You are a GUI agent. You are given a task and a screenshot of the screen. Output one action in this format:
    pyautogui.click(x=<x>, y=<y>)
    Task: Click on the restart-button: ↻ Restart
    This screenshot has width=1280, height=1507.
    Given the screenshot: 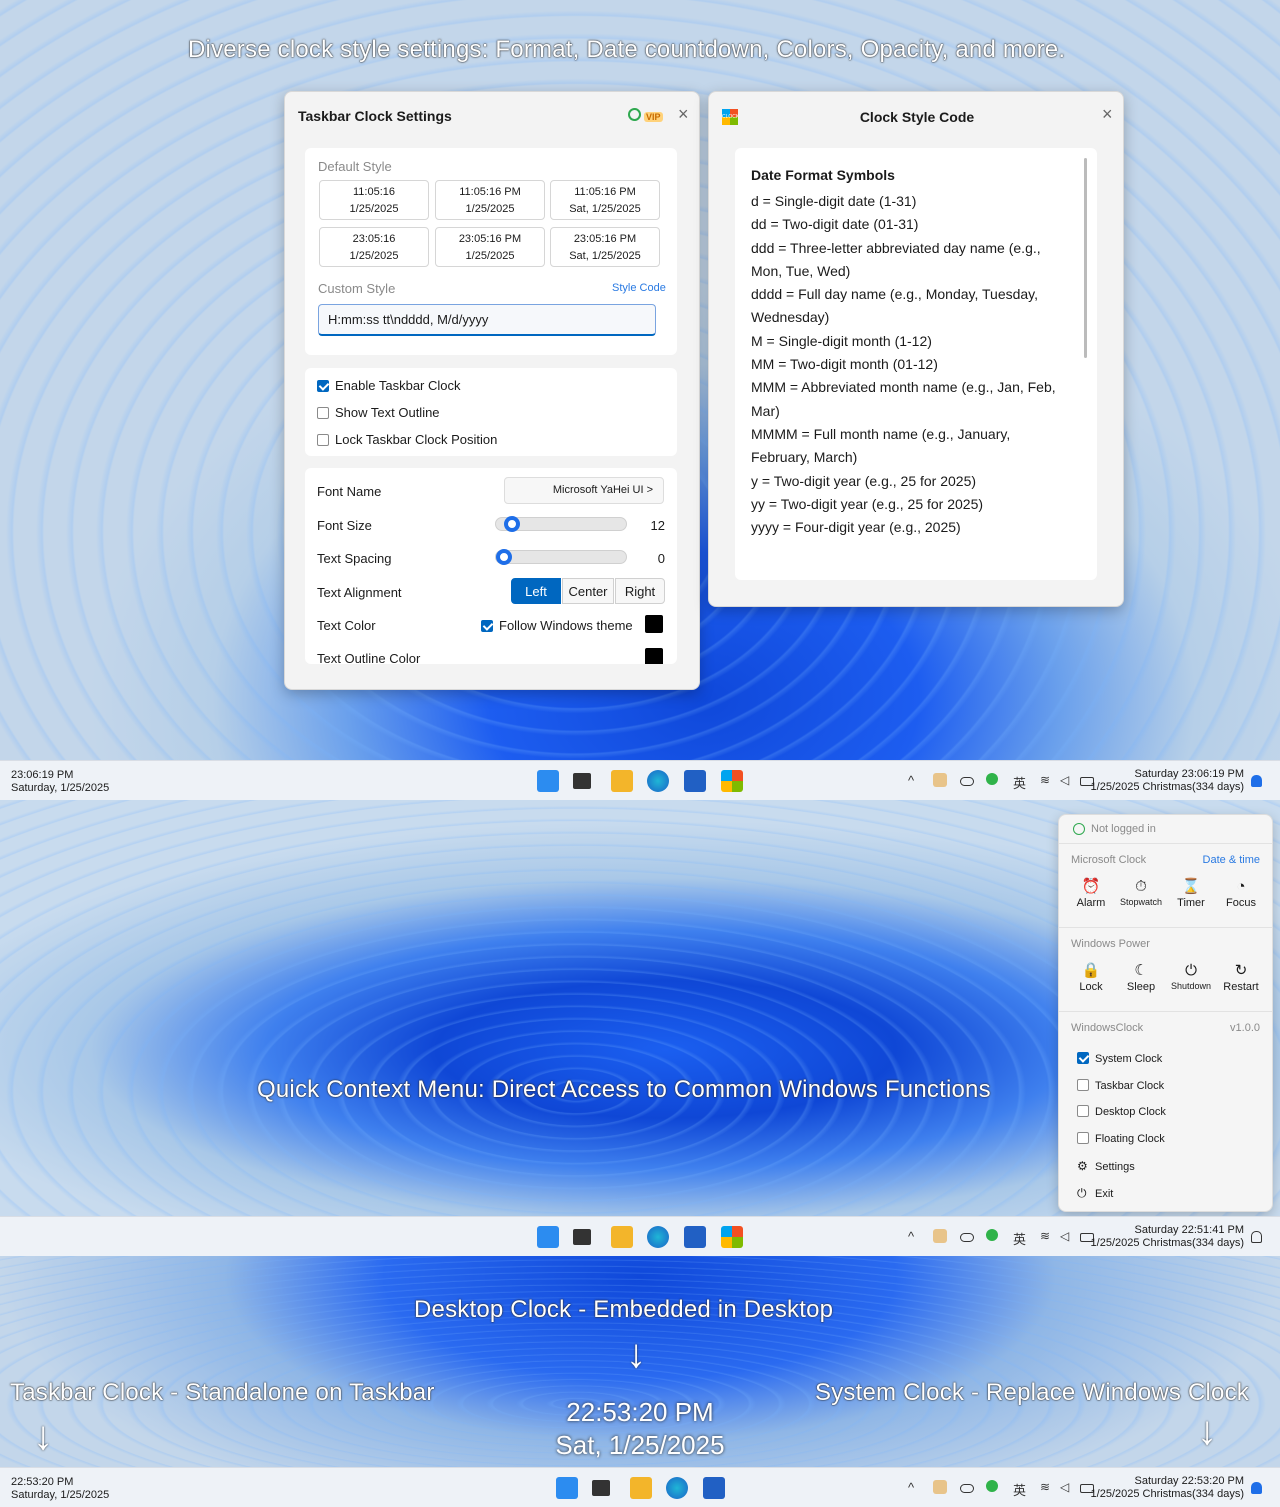 What is the action you would take?
    pyautogui.click(x=1241, y=977)
    